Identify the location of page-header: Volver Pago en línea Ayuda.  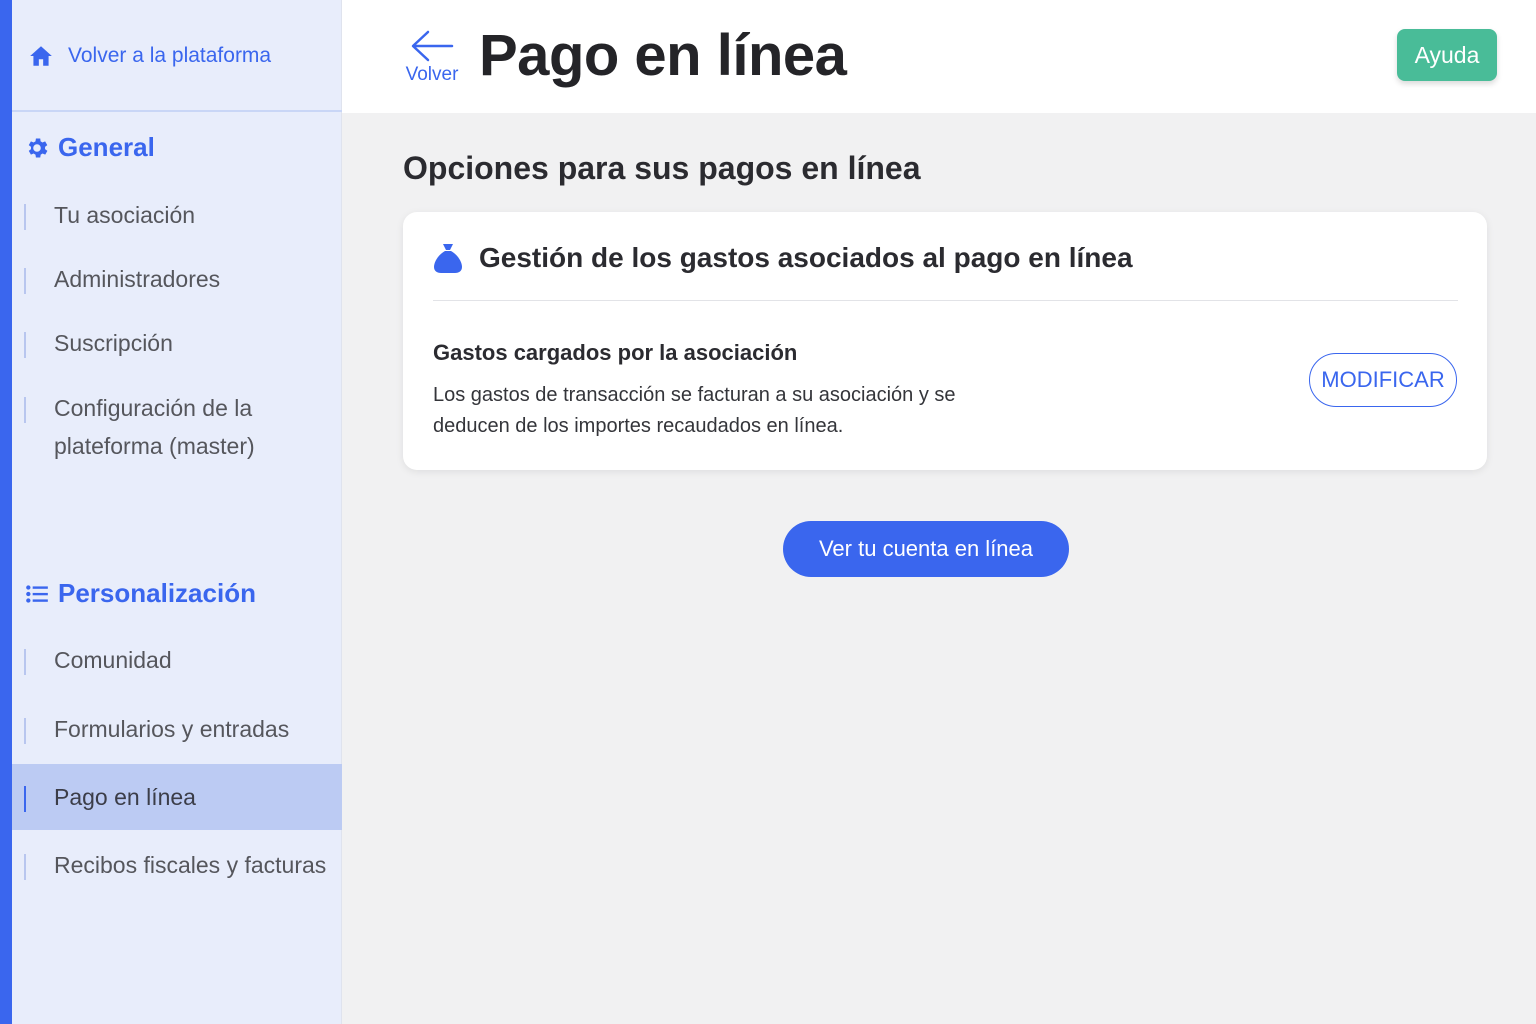
(939, 56).